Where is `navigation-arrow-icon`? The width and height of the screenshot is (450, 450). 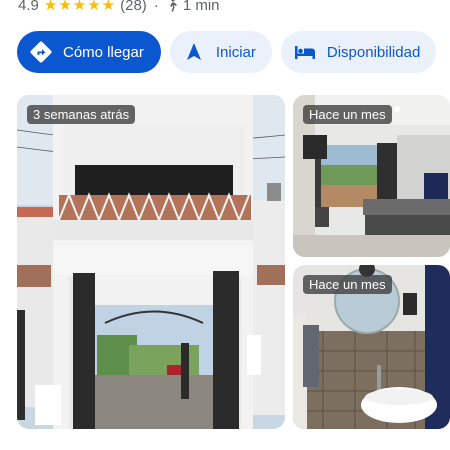 navigation-arrow-icon is located at coordinates (194, 52).